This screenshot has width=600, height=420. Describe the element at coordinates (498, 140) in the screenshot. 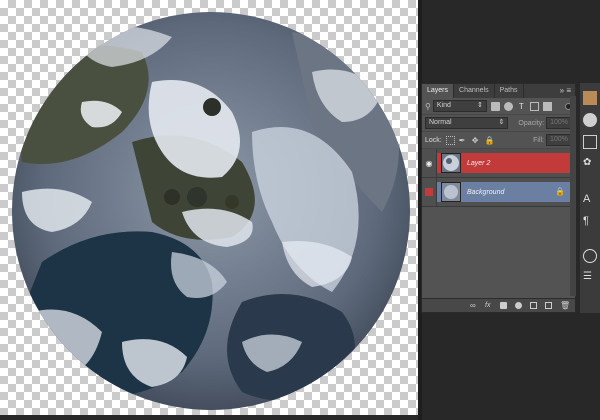

I see `lock-row: Lock: ✒ ✥ 🔒 Fill: 100%` at that location.